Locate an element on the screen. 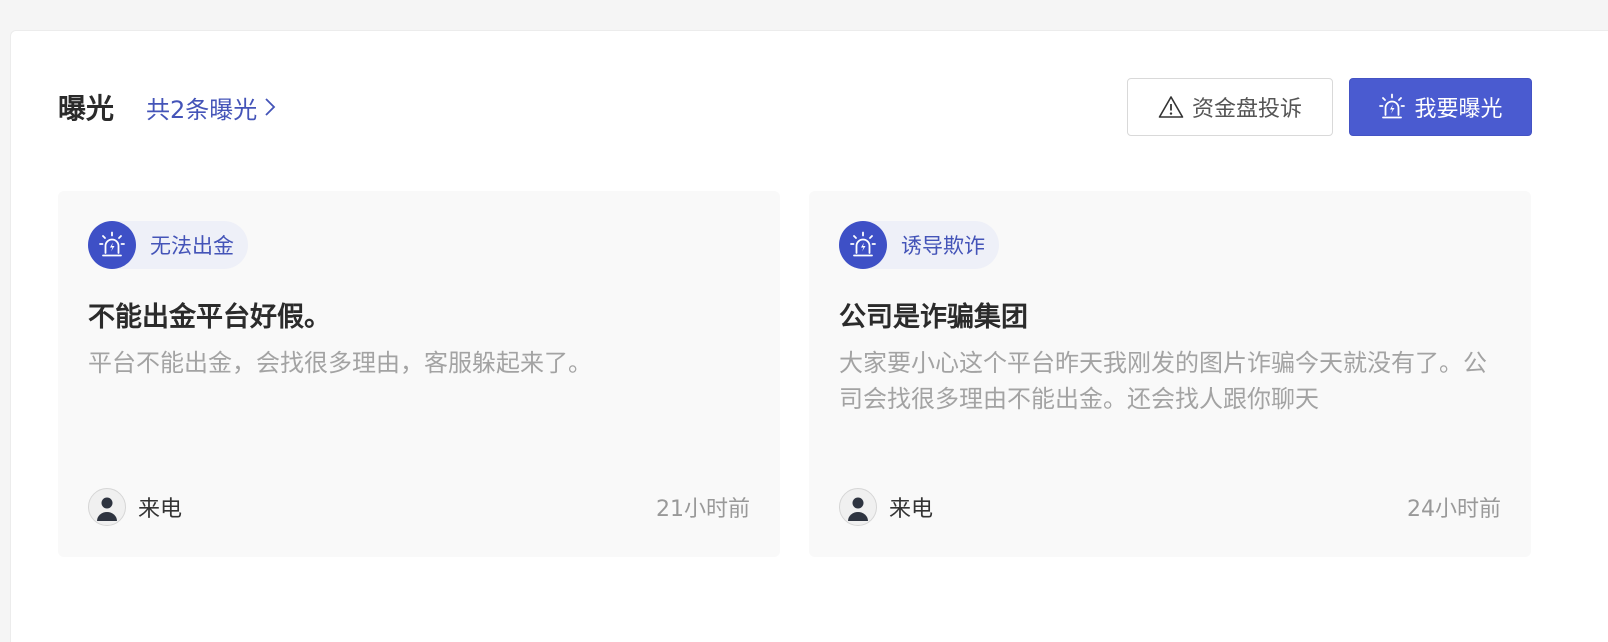 The height and width of the screenshot is (642, 1608). category-tag: 诱导欺诈 is located at coordinates (919, 245).